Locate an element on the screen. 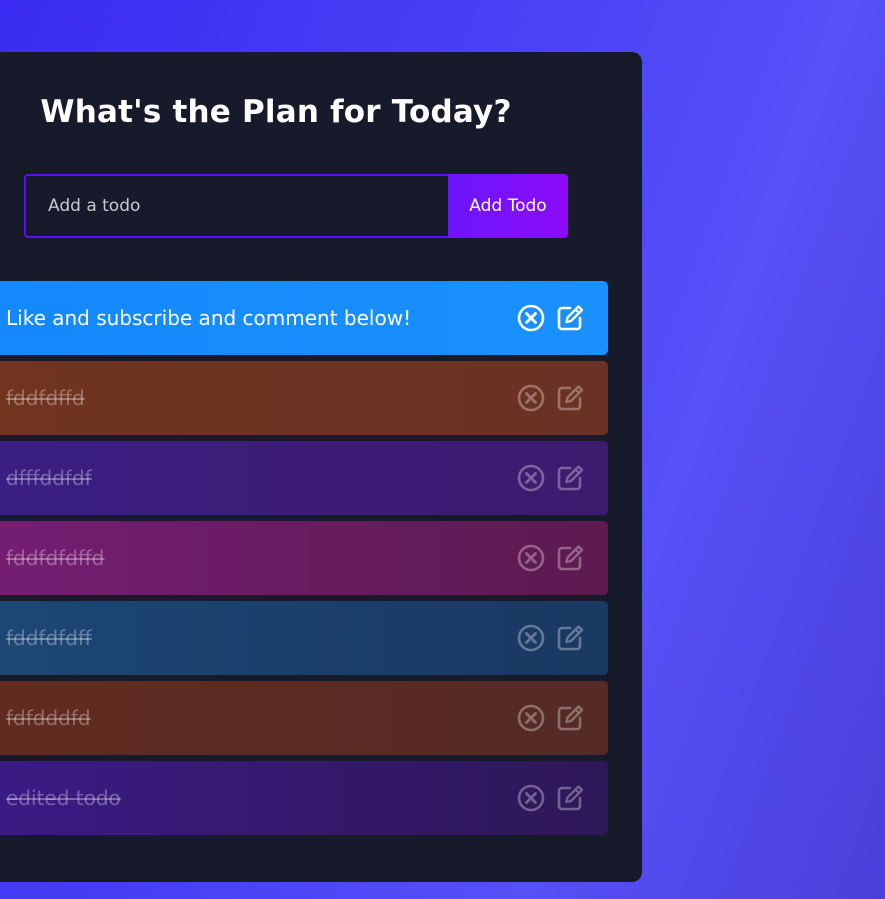 Image resolution: width=885 pixels, height=899 pixels. add-todo-button: Add Todo is located at coordinates (508, 206).